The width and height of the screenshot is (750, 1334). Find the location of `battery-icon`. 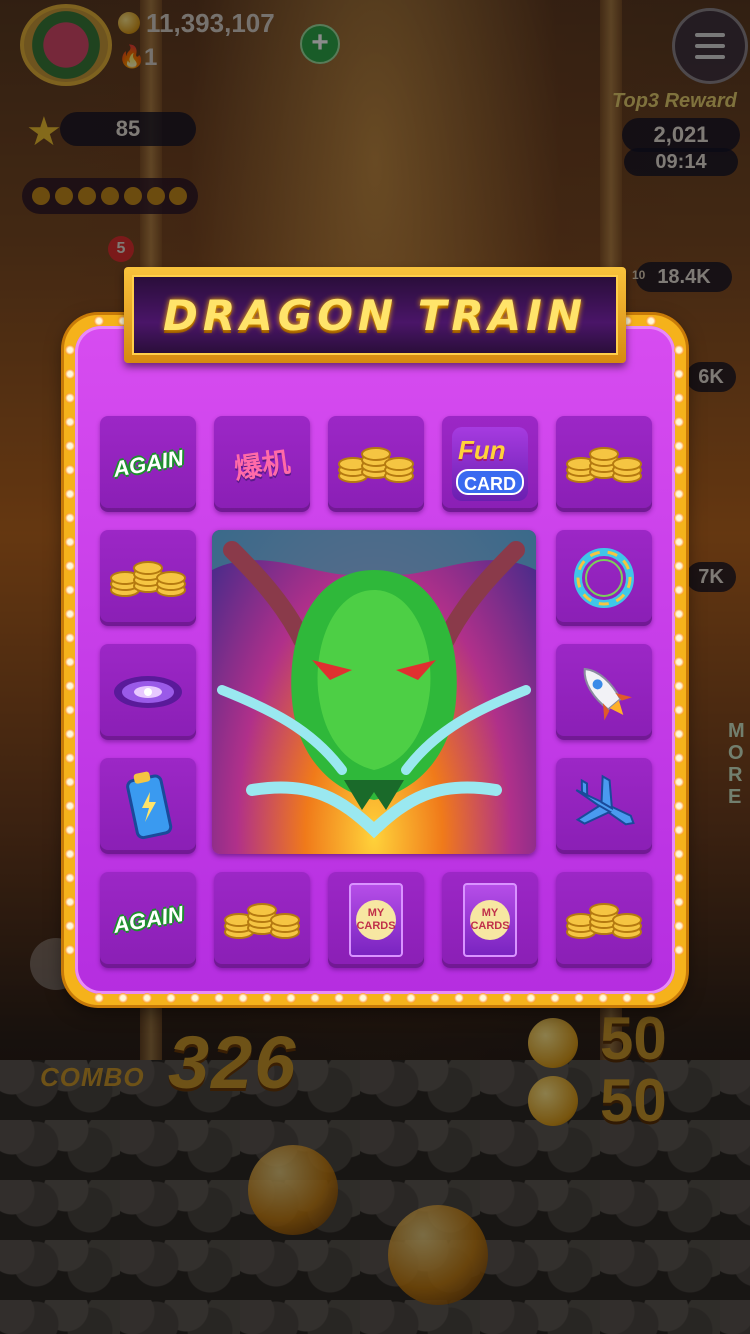

battery-icon is located at coordinates (149, 805).